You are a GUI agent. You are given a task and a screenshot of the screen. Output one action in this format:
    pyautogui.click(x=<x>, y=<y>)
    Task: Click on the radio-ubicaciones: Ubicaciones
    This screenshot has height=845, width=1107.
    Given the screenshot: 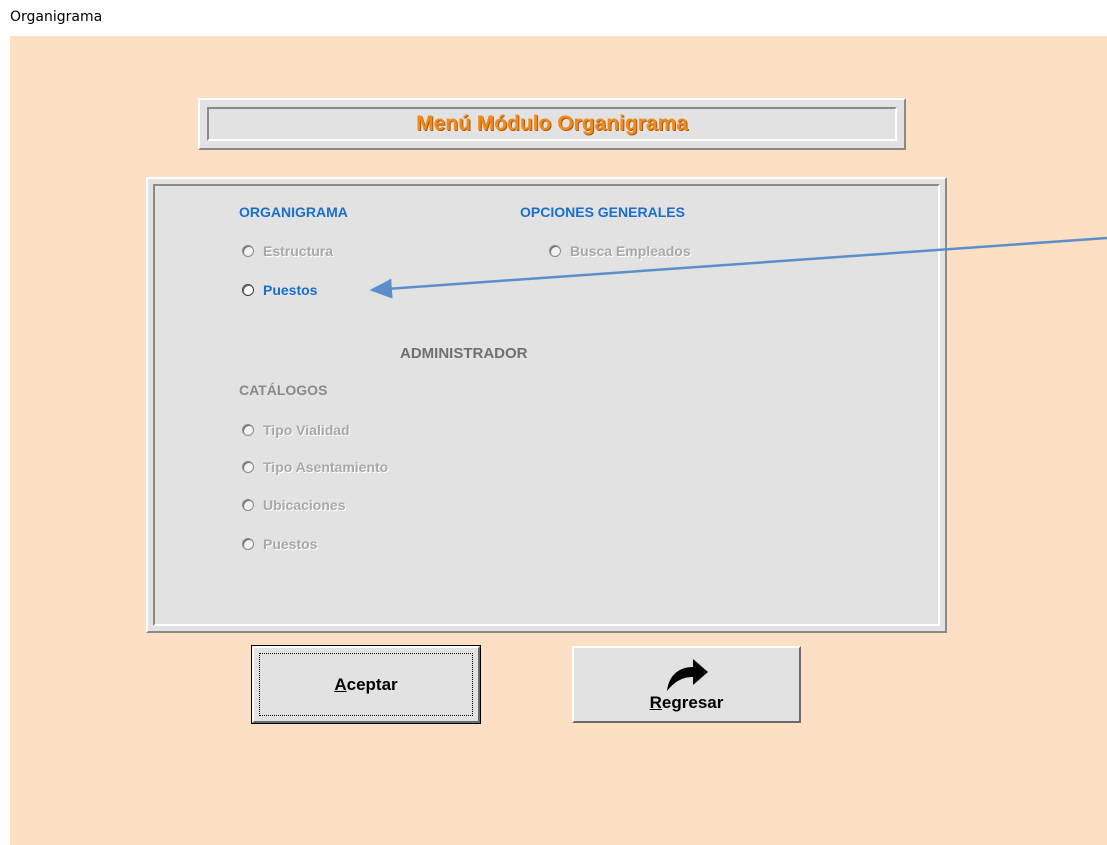 What is the action you would take?
    pyautogui.click(x=293, y=505)
    